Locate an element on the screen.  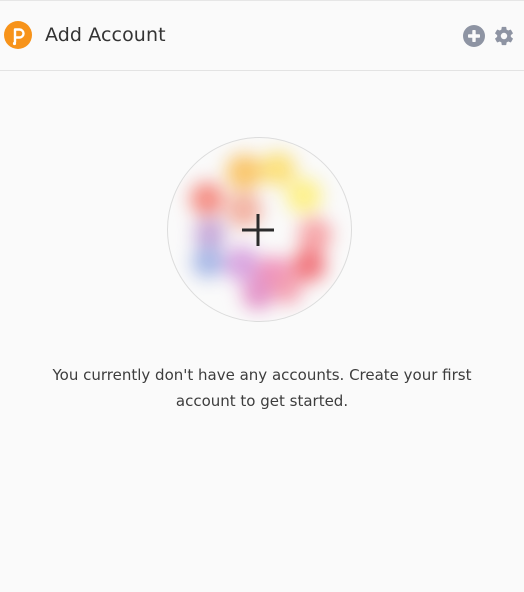
gear-icon is located at coordinates (504, 36).